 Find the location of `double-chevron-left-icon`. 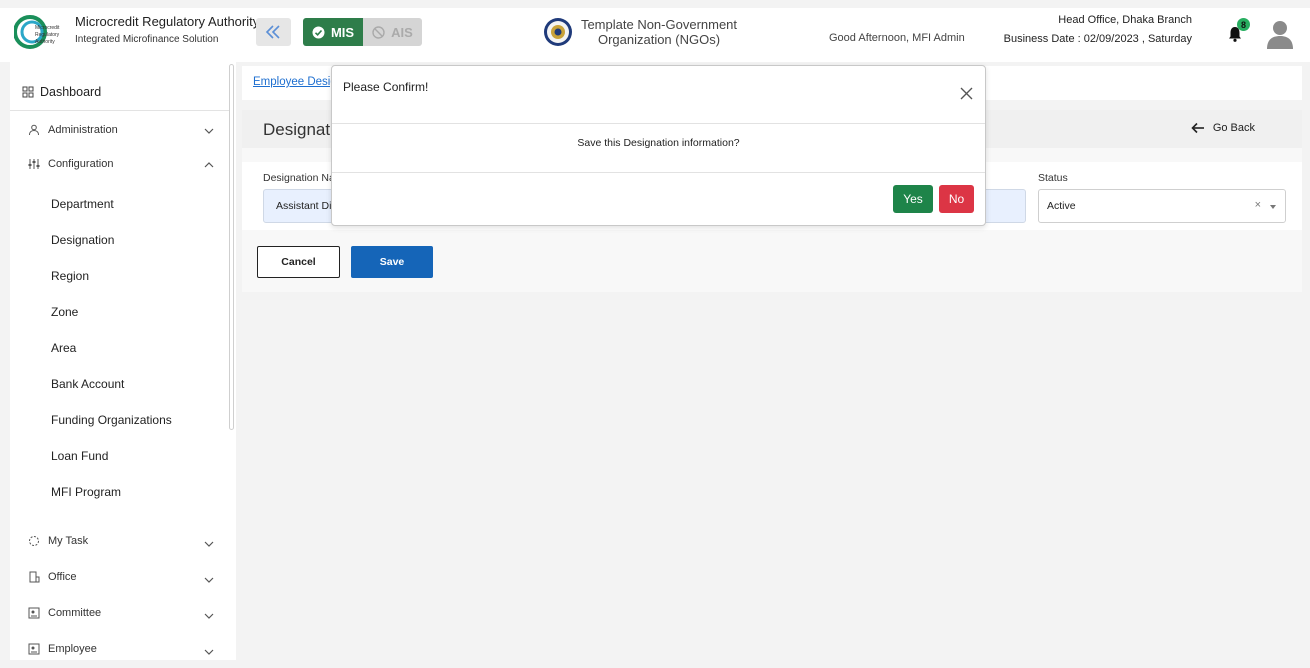

double-chevron-left-icon is located at coordinates (272, 32).